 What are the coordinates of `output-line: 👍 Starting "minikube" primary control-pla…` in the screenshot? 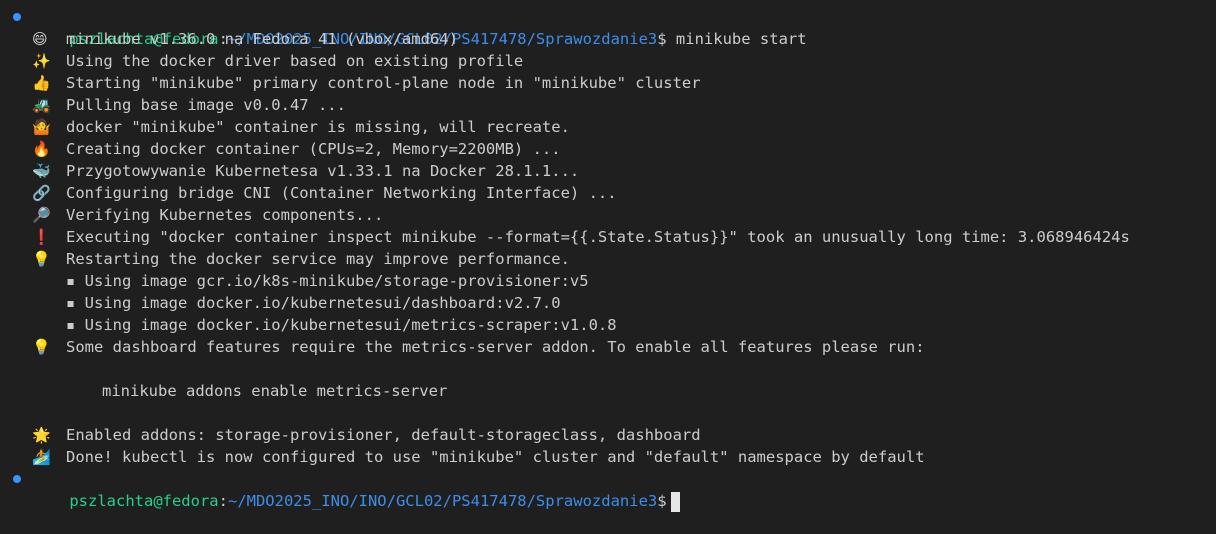 It's located at (608, 83).